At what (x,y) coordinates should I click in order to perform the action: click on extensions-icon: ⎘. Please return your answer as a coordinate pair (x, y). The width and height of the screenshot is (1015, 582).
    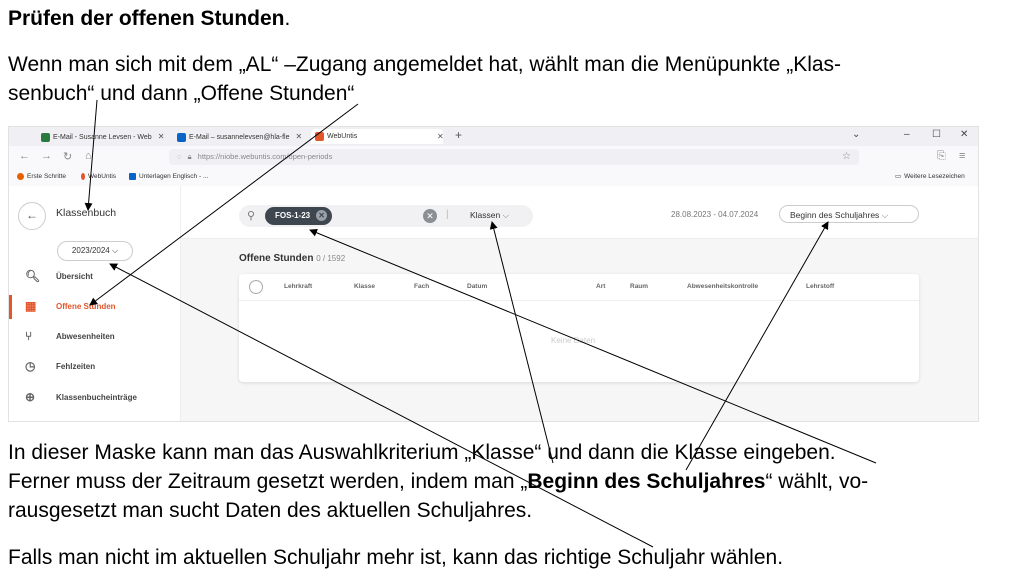
    Looking at the image, I should click on (941, 156).